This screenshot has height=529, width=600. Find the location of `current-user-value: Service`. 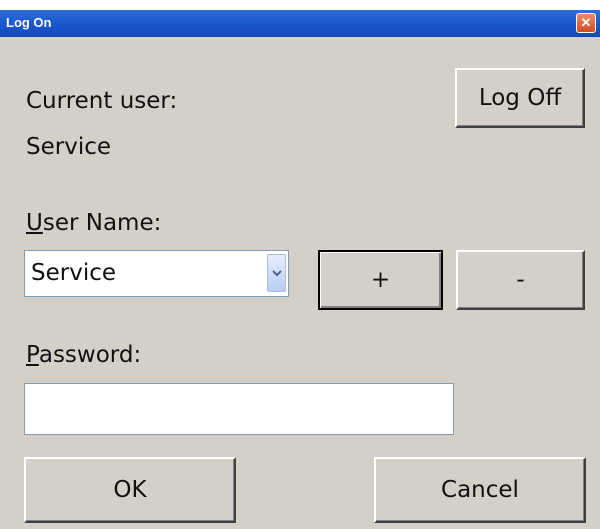

current-user-value: Service is located at coordinates (69, 147).